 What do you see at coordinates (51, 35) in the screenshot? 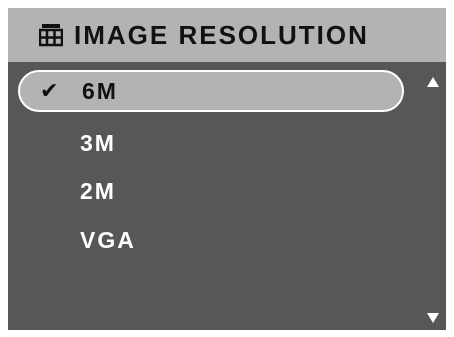
I see `grid-icon` at bounding box center [51, 35].